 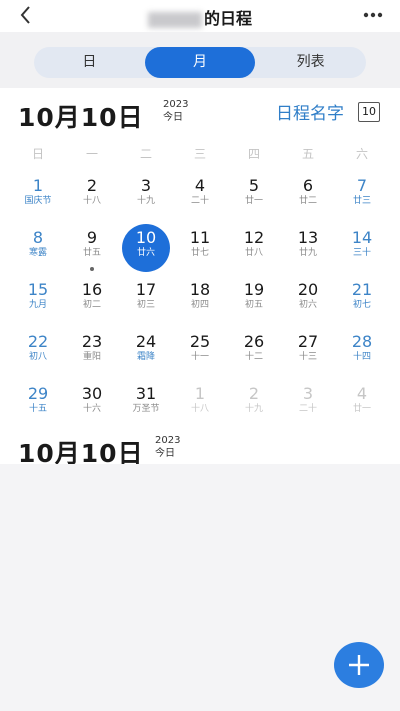 What do you see at coordinates (174, 19) in the screenshot?
I see `redacted-name` at bounding box center [174, 19].